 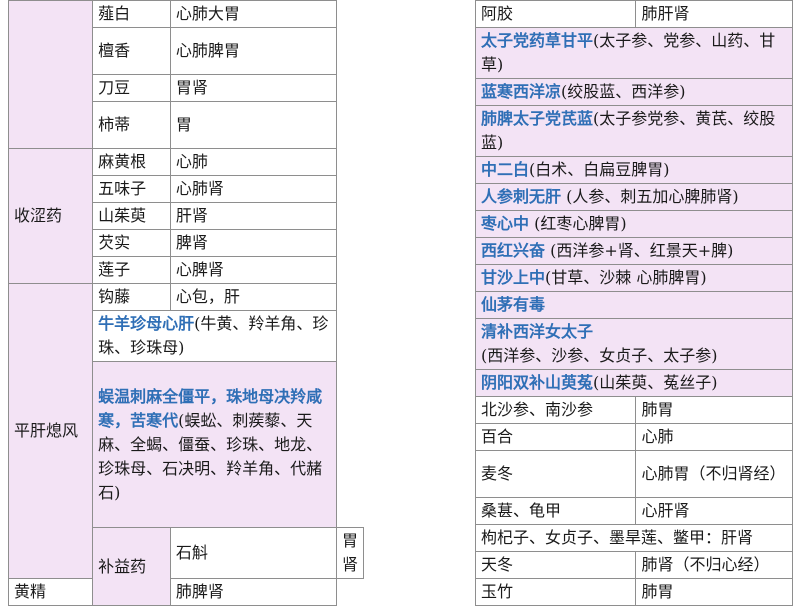 I want to click on mnemonic-bold: 肺脾太子党芪蓝, so click(x=537, y=118).